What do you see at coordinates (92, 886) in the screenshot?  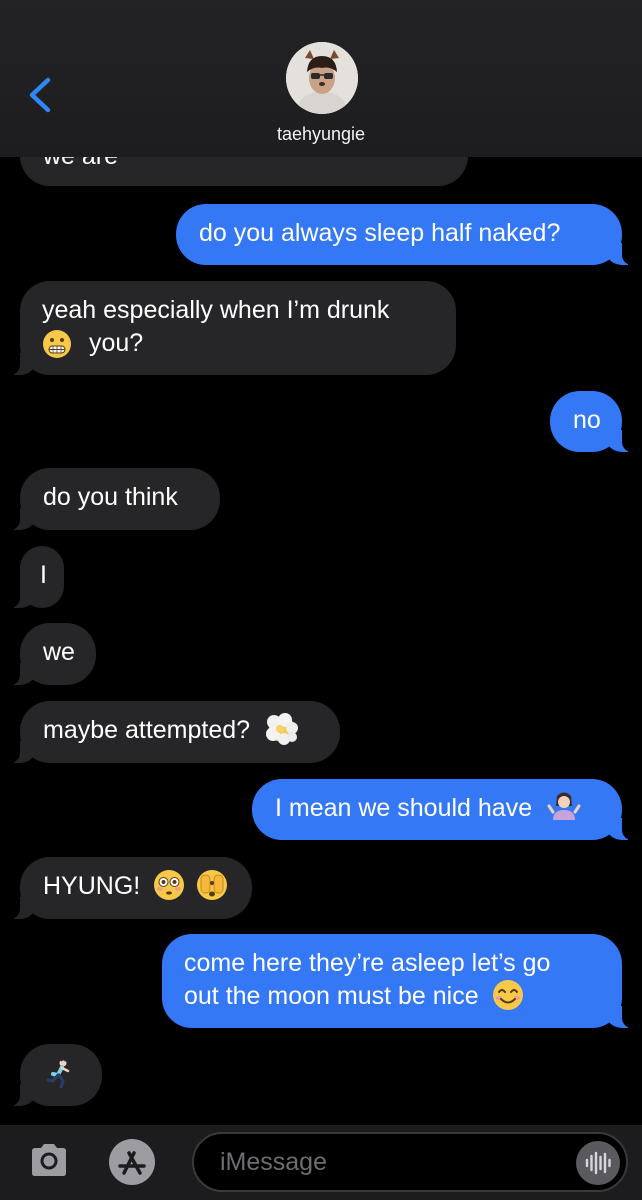 I see `message-text: HYUNG!` at bounding box center [92, 886].